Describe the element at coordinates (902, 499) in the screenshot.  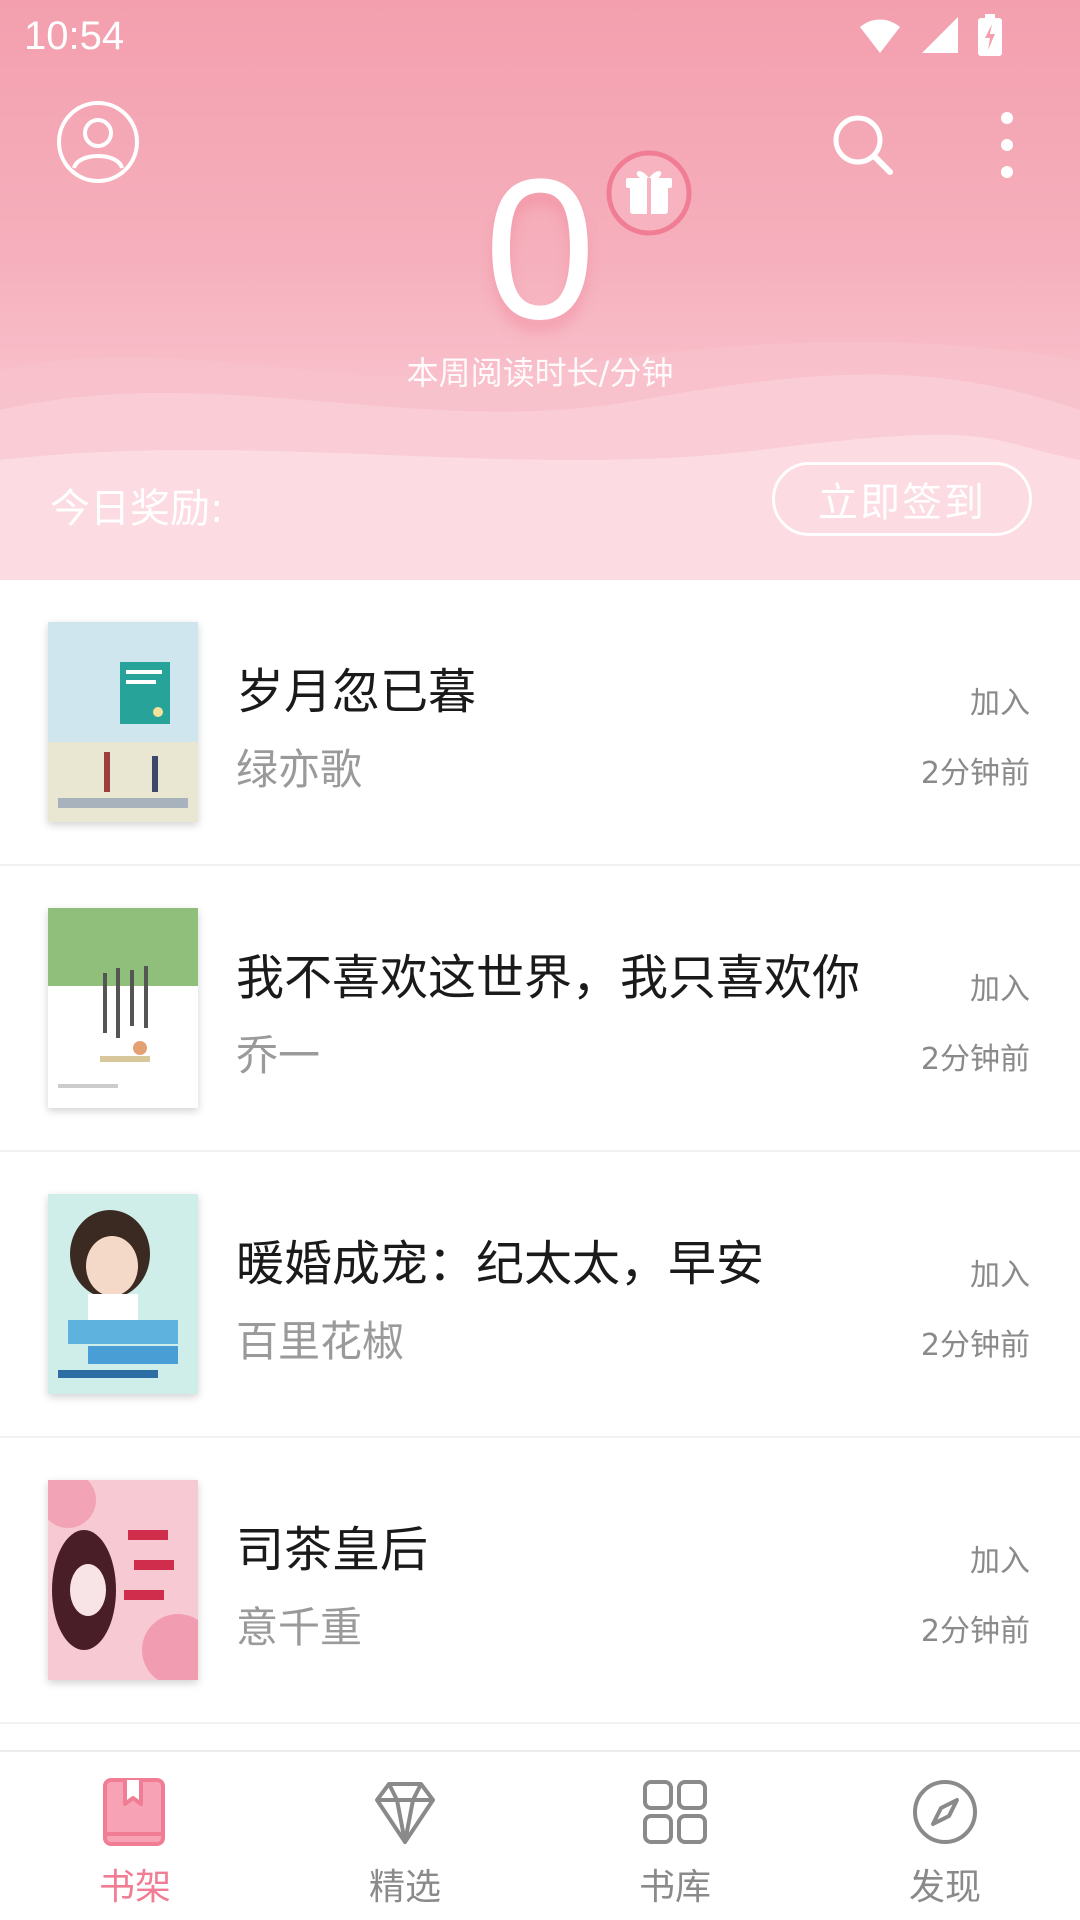
I see `sign-in-button: 立即签到` at that location.